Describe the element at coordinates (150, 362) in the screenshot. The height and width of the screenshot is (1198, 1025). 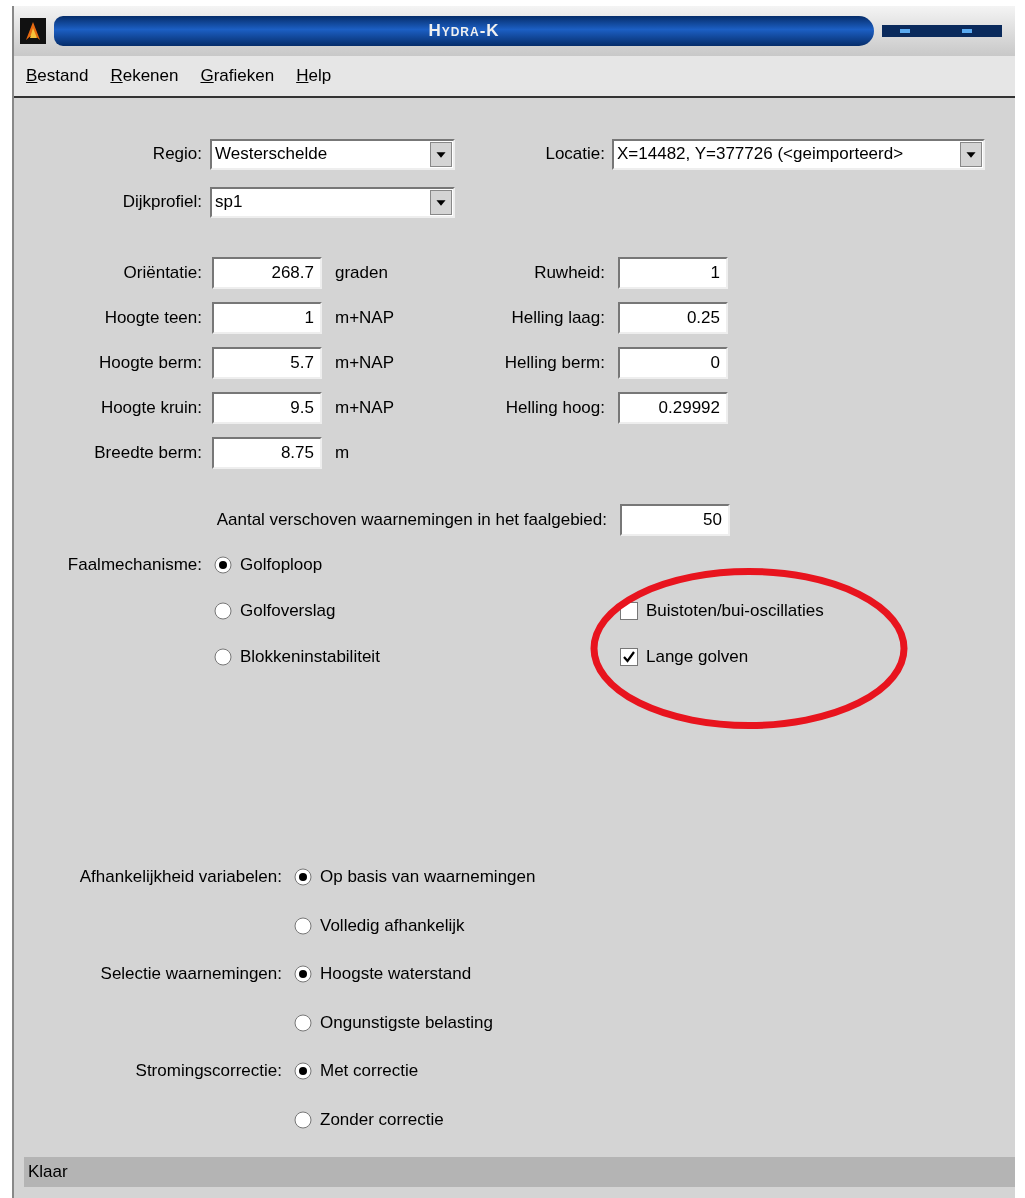
I see `field-label: Hoogte berm:` at that location.